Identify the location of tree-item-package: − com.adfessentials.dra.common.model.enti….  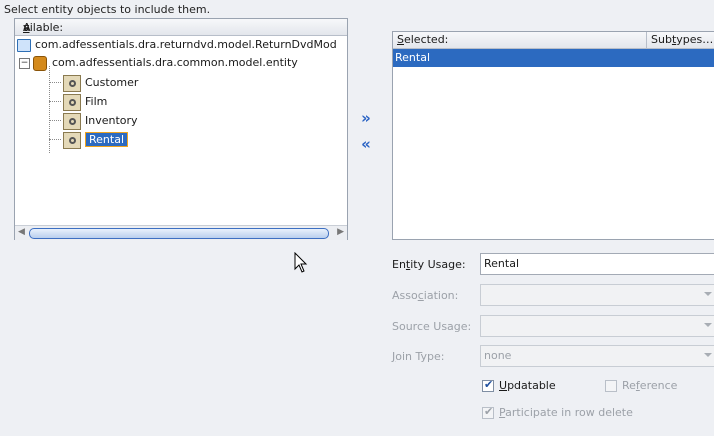
(158, 63).